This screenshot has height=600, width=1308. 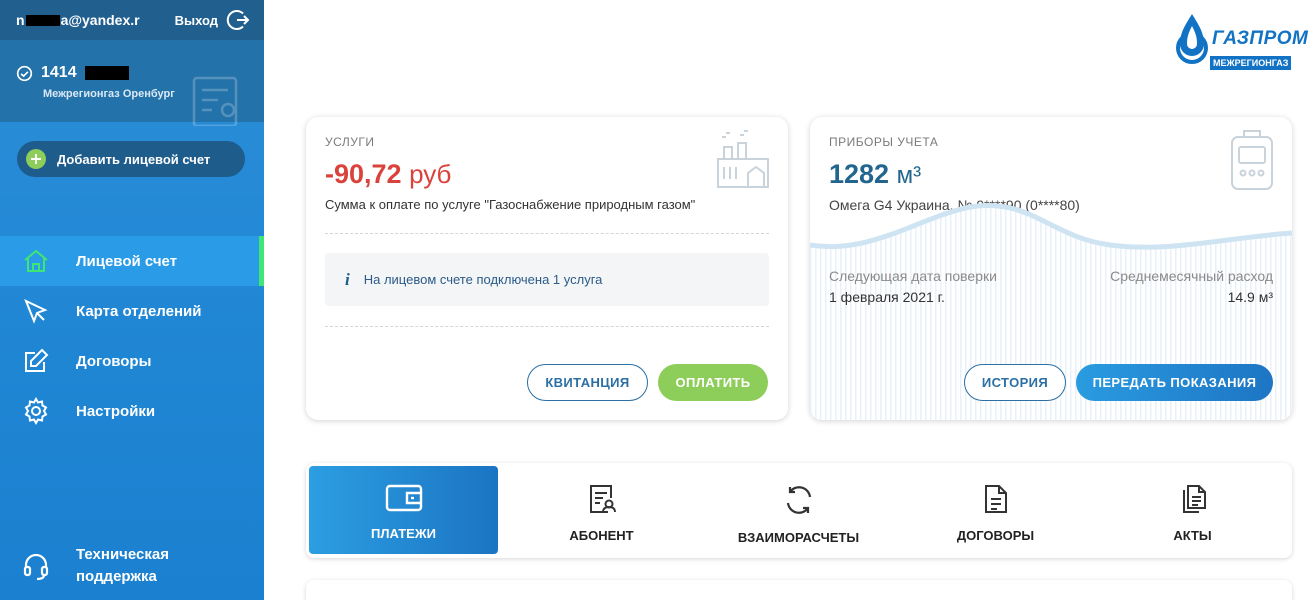 I want to click on next-check-value: 1 февраля 2021 г., so click(x=887, y=297).